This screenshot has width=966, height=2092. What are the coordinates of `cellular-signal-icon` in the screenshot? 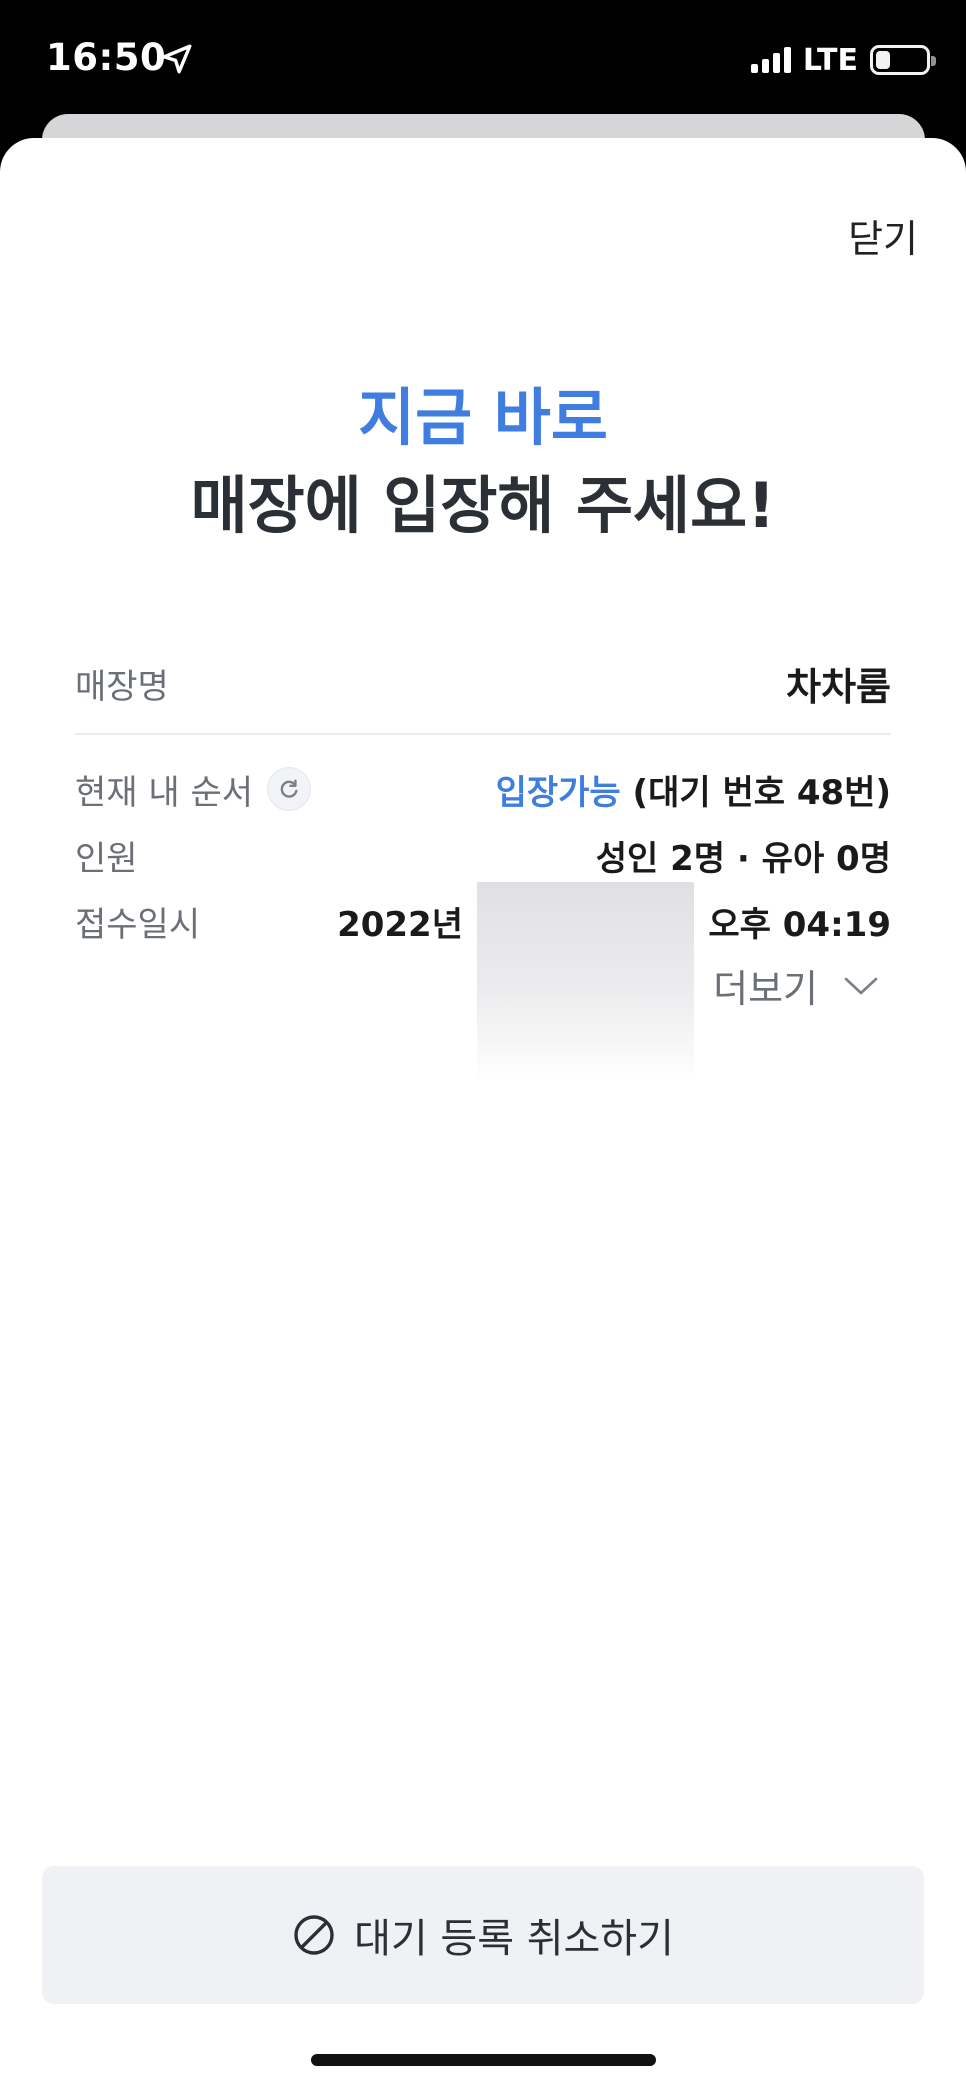 It's located at (770, 60).